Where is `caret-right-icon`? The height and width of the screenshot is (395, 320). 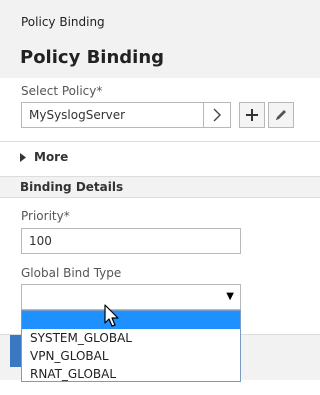
caret-right-icon is located at coordinates (23, 157).